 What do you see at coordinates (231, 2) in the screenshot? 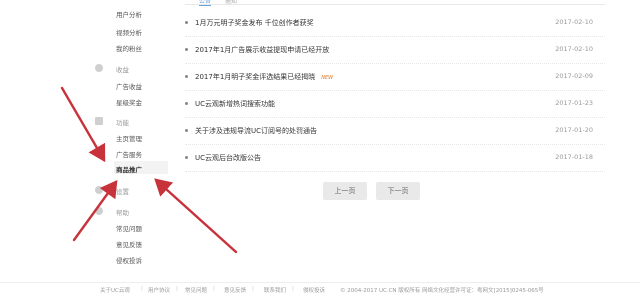
I see `tab-notifications: 通知` at bounding box center [231, 2].